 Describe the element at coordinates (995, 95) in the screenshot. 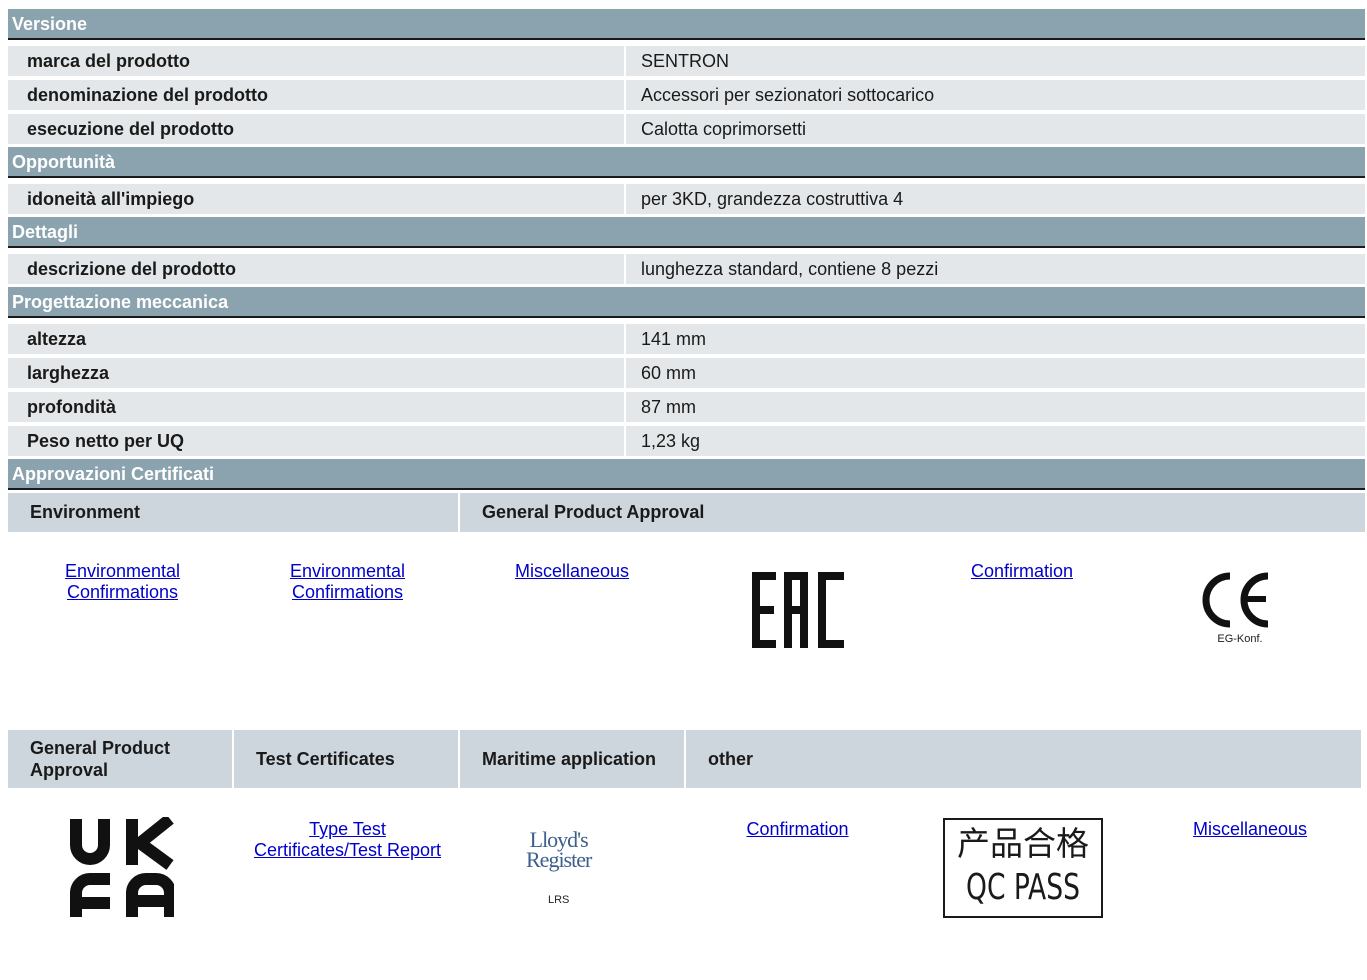

I see `row-value: Accessori per sezionatori sottocarico` at that location.